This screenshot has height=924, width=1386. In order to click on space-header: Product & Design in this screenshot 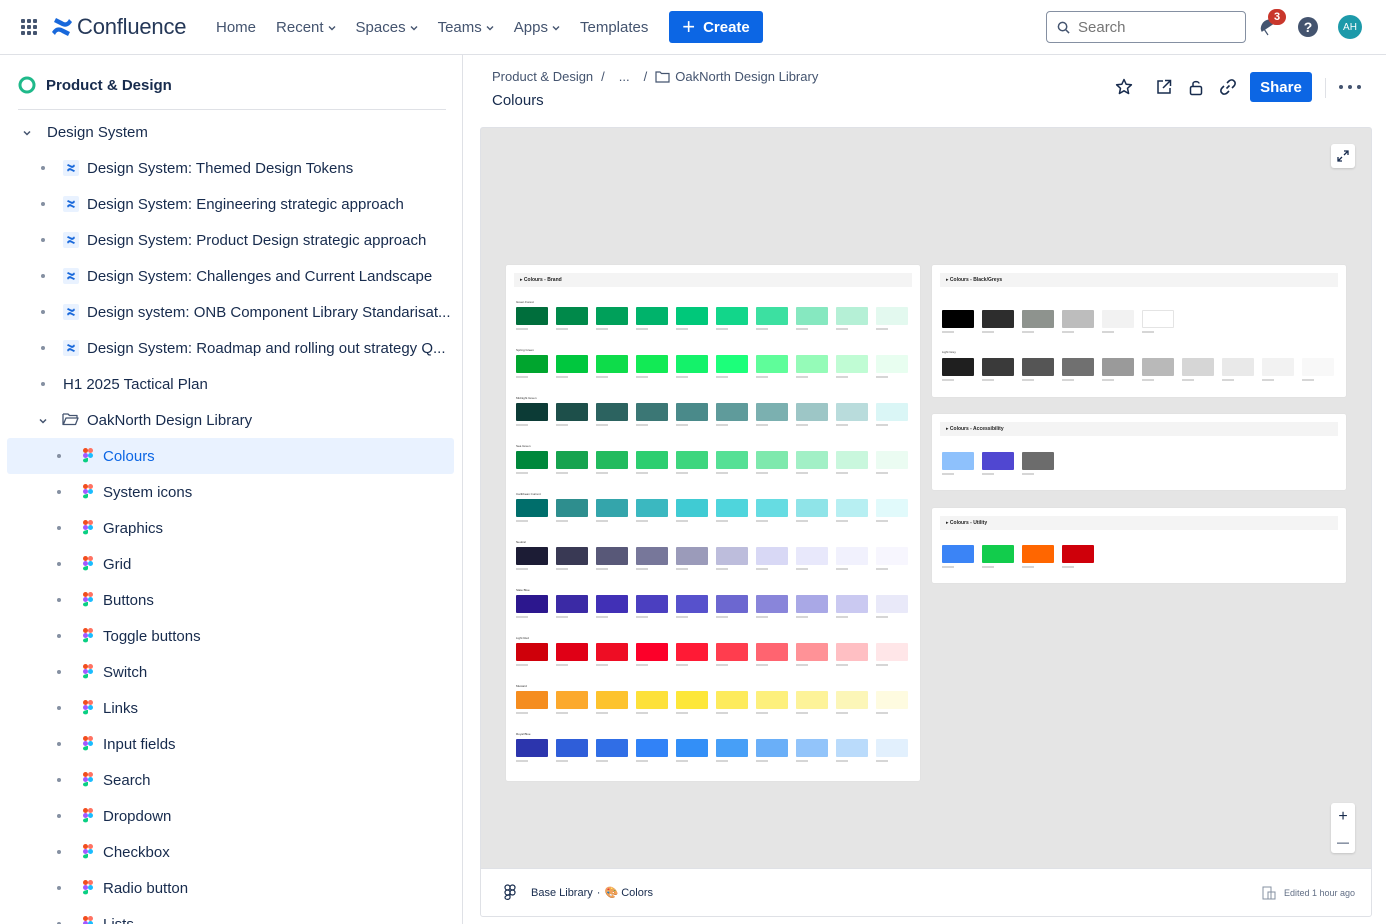, I will do `click(95, 85)`.